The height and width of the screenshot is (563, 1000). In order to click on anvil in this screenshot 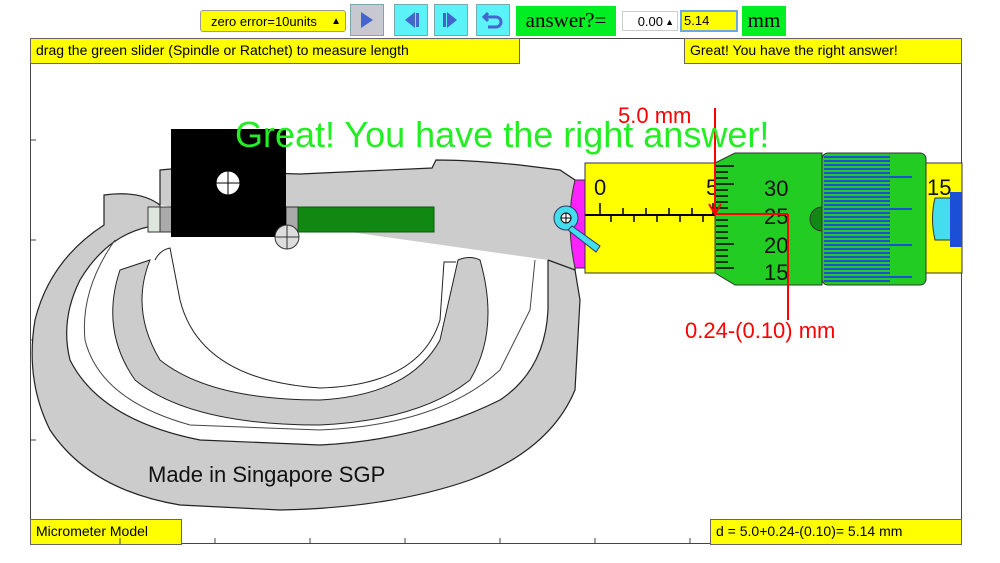, I will do `click(166, 219)`.